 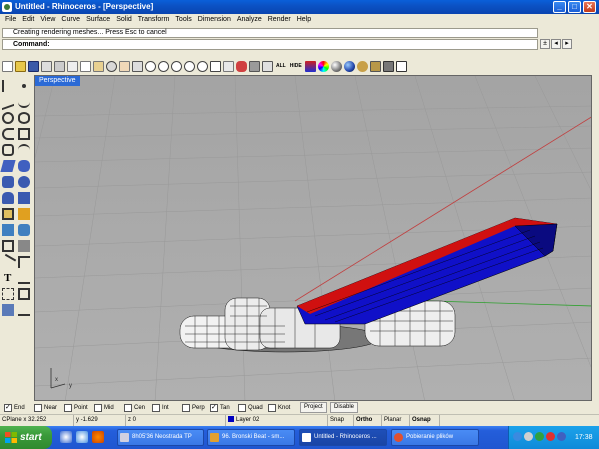 I want to click on current-layer: Layer 02, so click(x=277, y=420).